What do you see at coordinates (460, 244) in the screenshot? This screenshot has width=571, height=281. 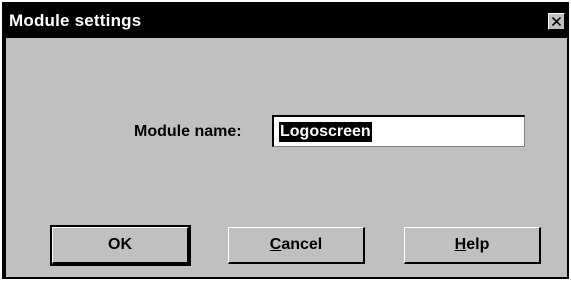 I see `help-mnemonic: H` at bounding box center [460, 244].